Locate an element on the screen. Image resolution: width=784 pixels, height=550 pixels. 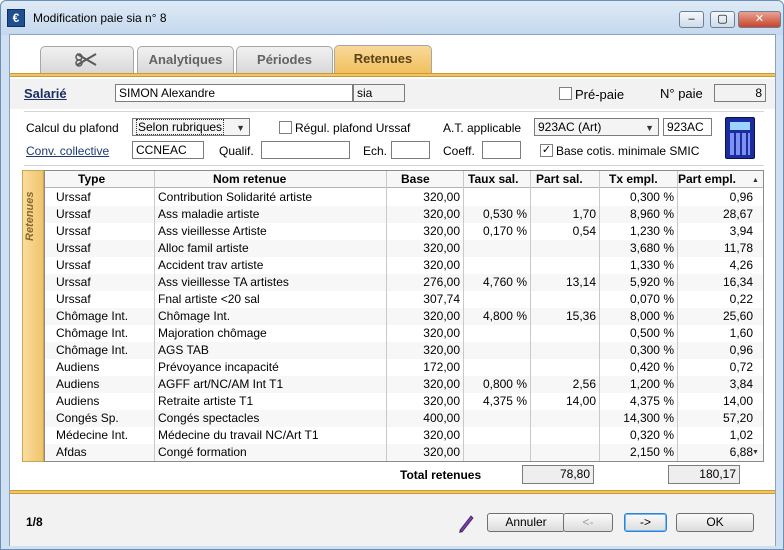
prepaie-checkbox is located at coordinates (565, 93).